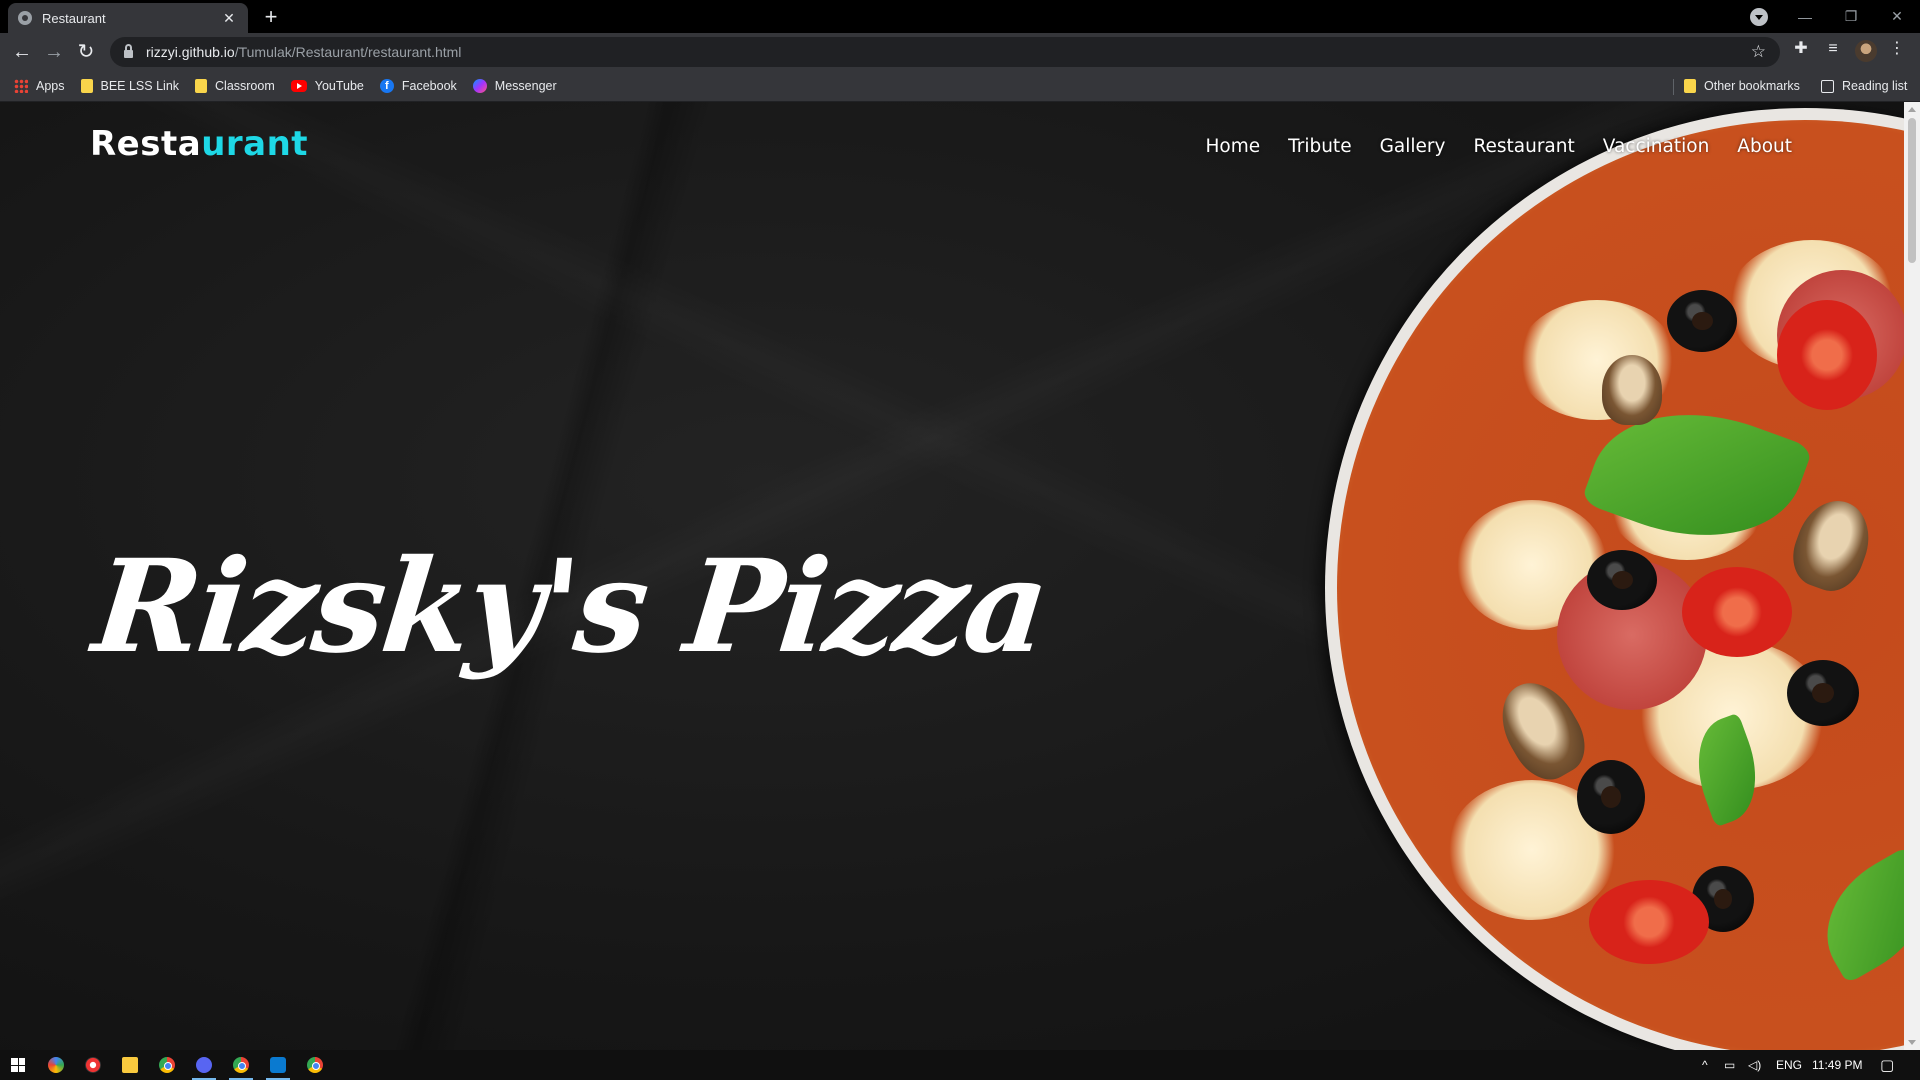 The height and width of the screenshot is (1080, 1920). I want to click on profile-avatar, so click(1866, 51).